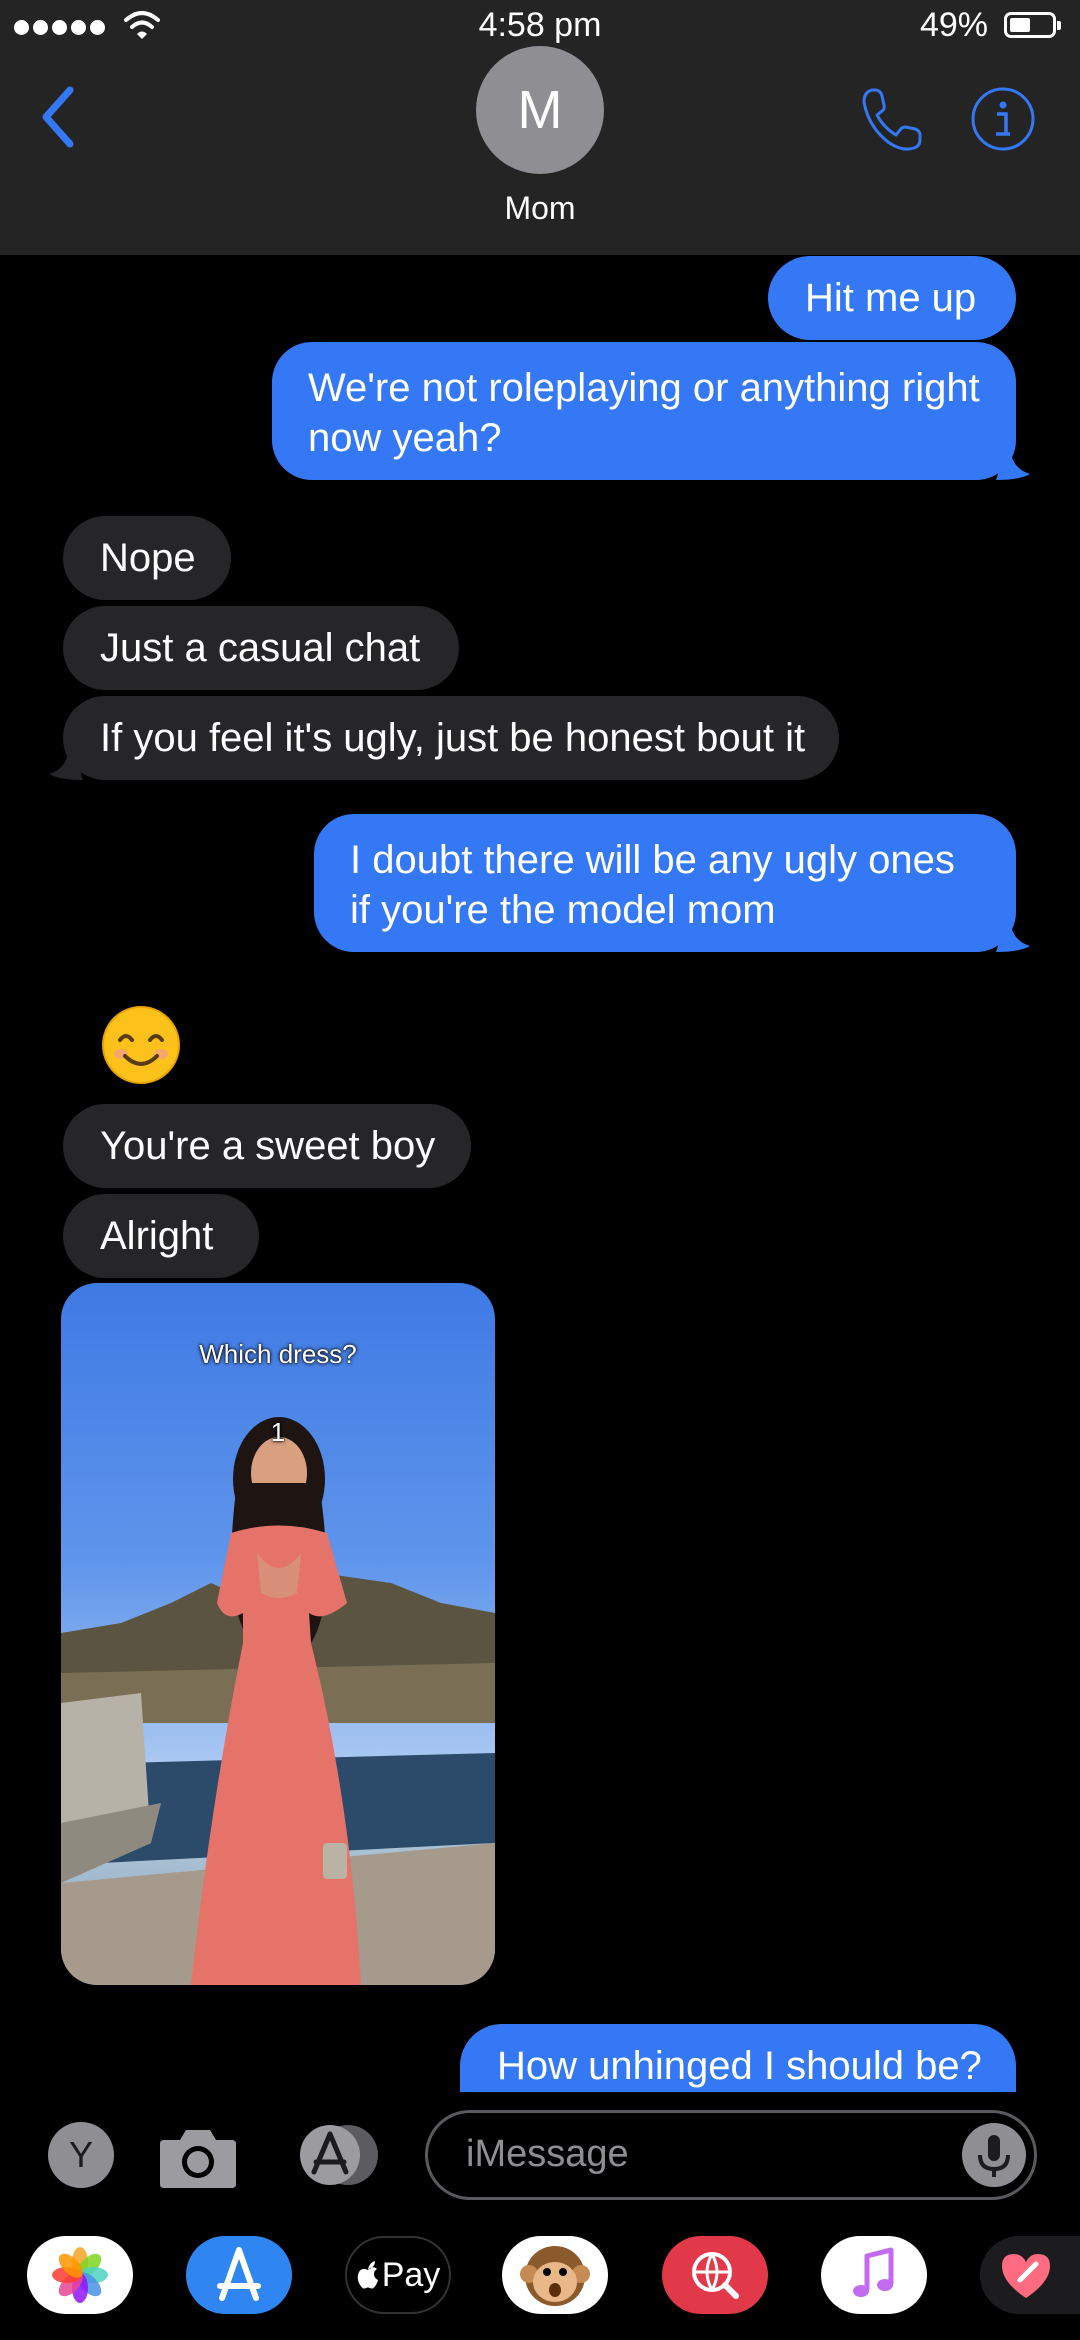 This screenshot has width=1080, height=2340. Describe the element at coordinates (731, 2155) in the screenshot. I see `imessage-input: iMessage` at that location.